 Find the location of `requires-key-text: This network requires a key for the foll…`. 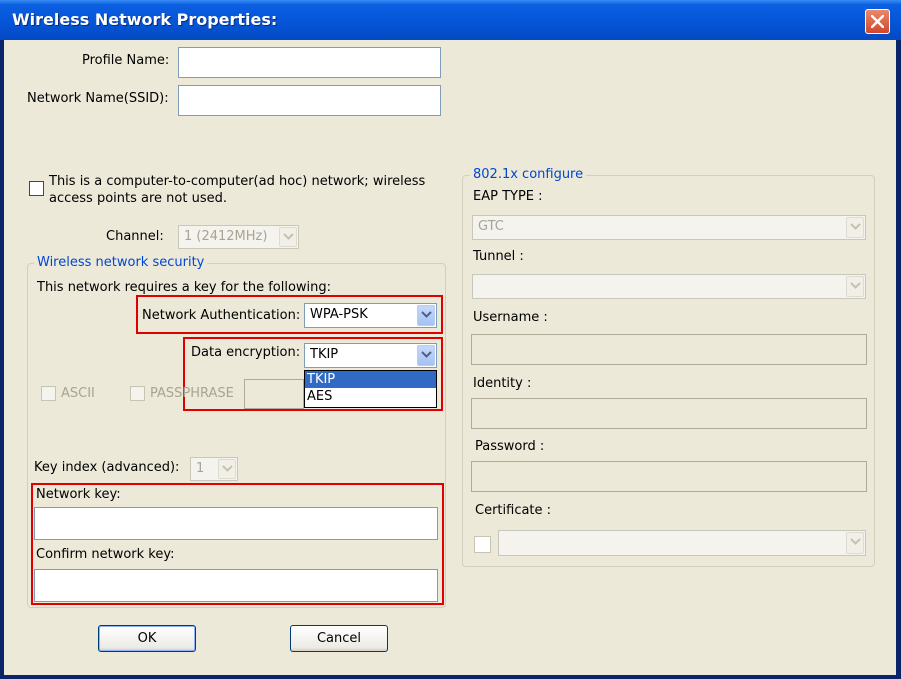

requires-key-text: This network requires a key for the foll… is located at coordinates (184, 287).